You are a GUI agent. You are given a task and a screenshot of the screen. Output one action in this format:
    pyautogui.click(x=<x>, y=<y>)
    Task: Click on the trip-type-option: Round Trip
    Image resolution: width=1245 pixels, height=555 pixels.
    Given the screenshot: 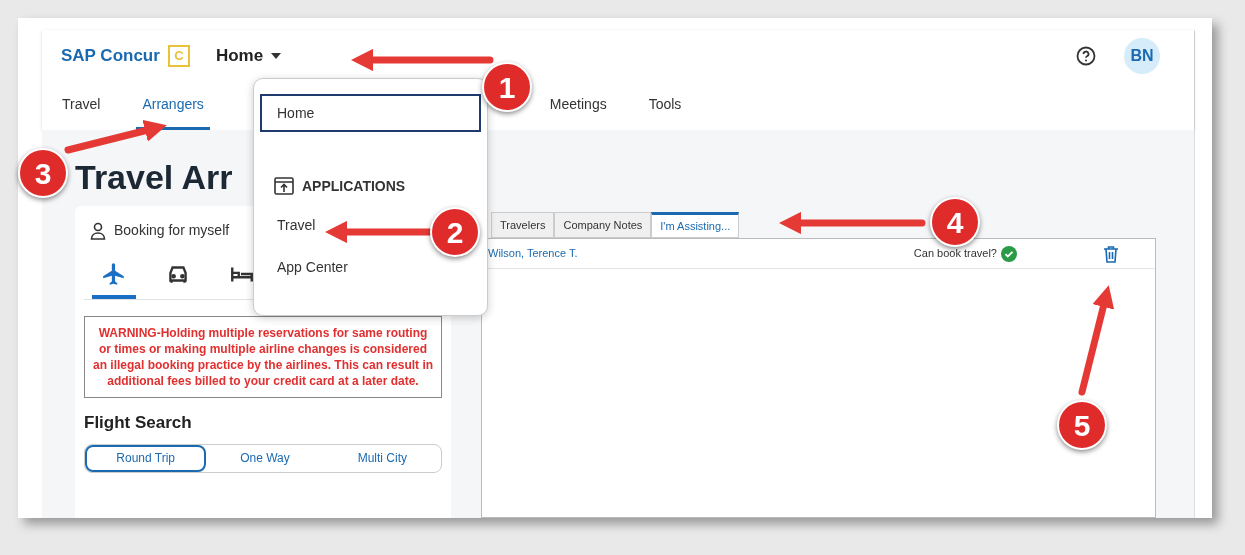 What is the action you would take?
    pyautogui.click(x=146, y=458)
    